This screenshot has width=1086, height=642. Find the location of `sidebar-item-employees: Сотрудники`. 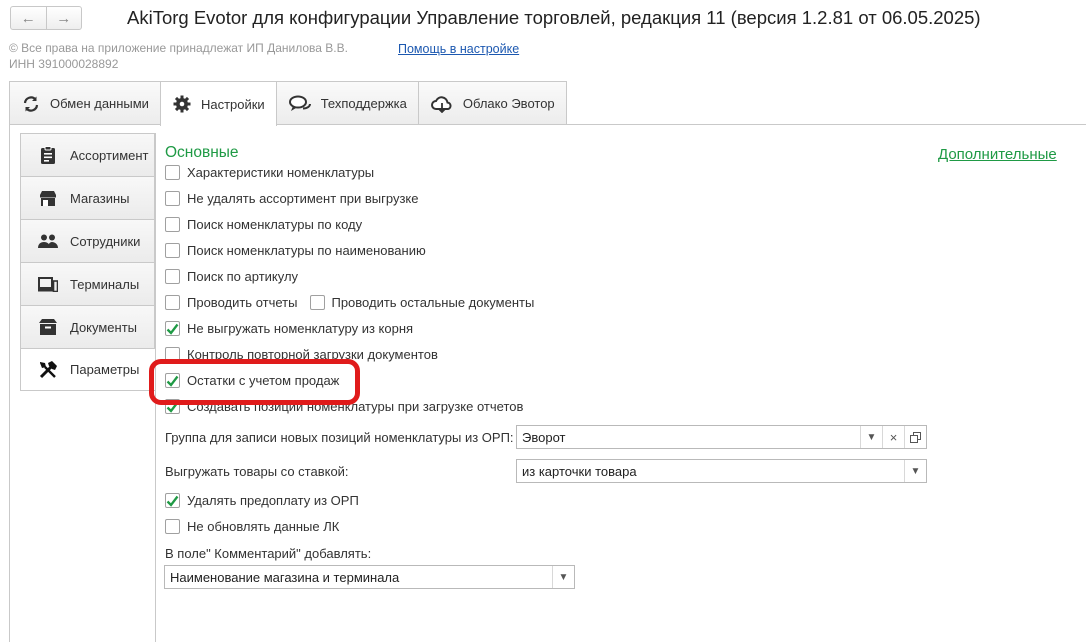

sidebar-item-employees: Сотрудники is located at coordinates (87, 240).